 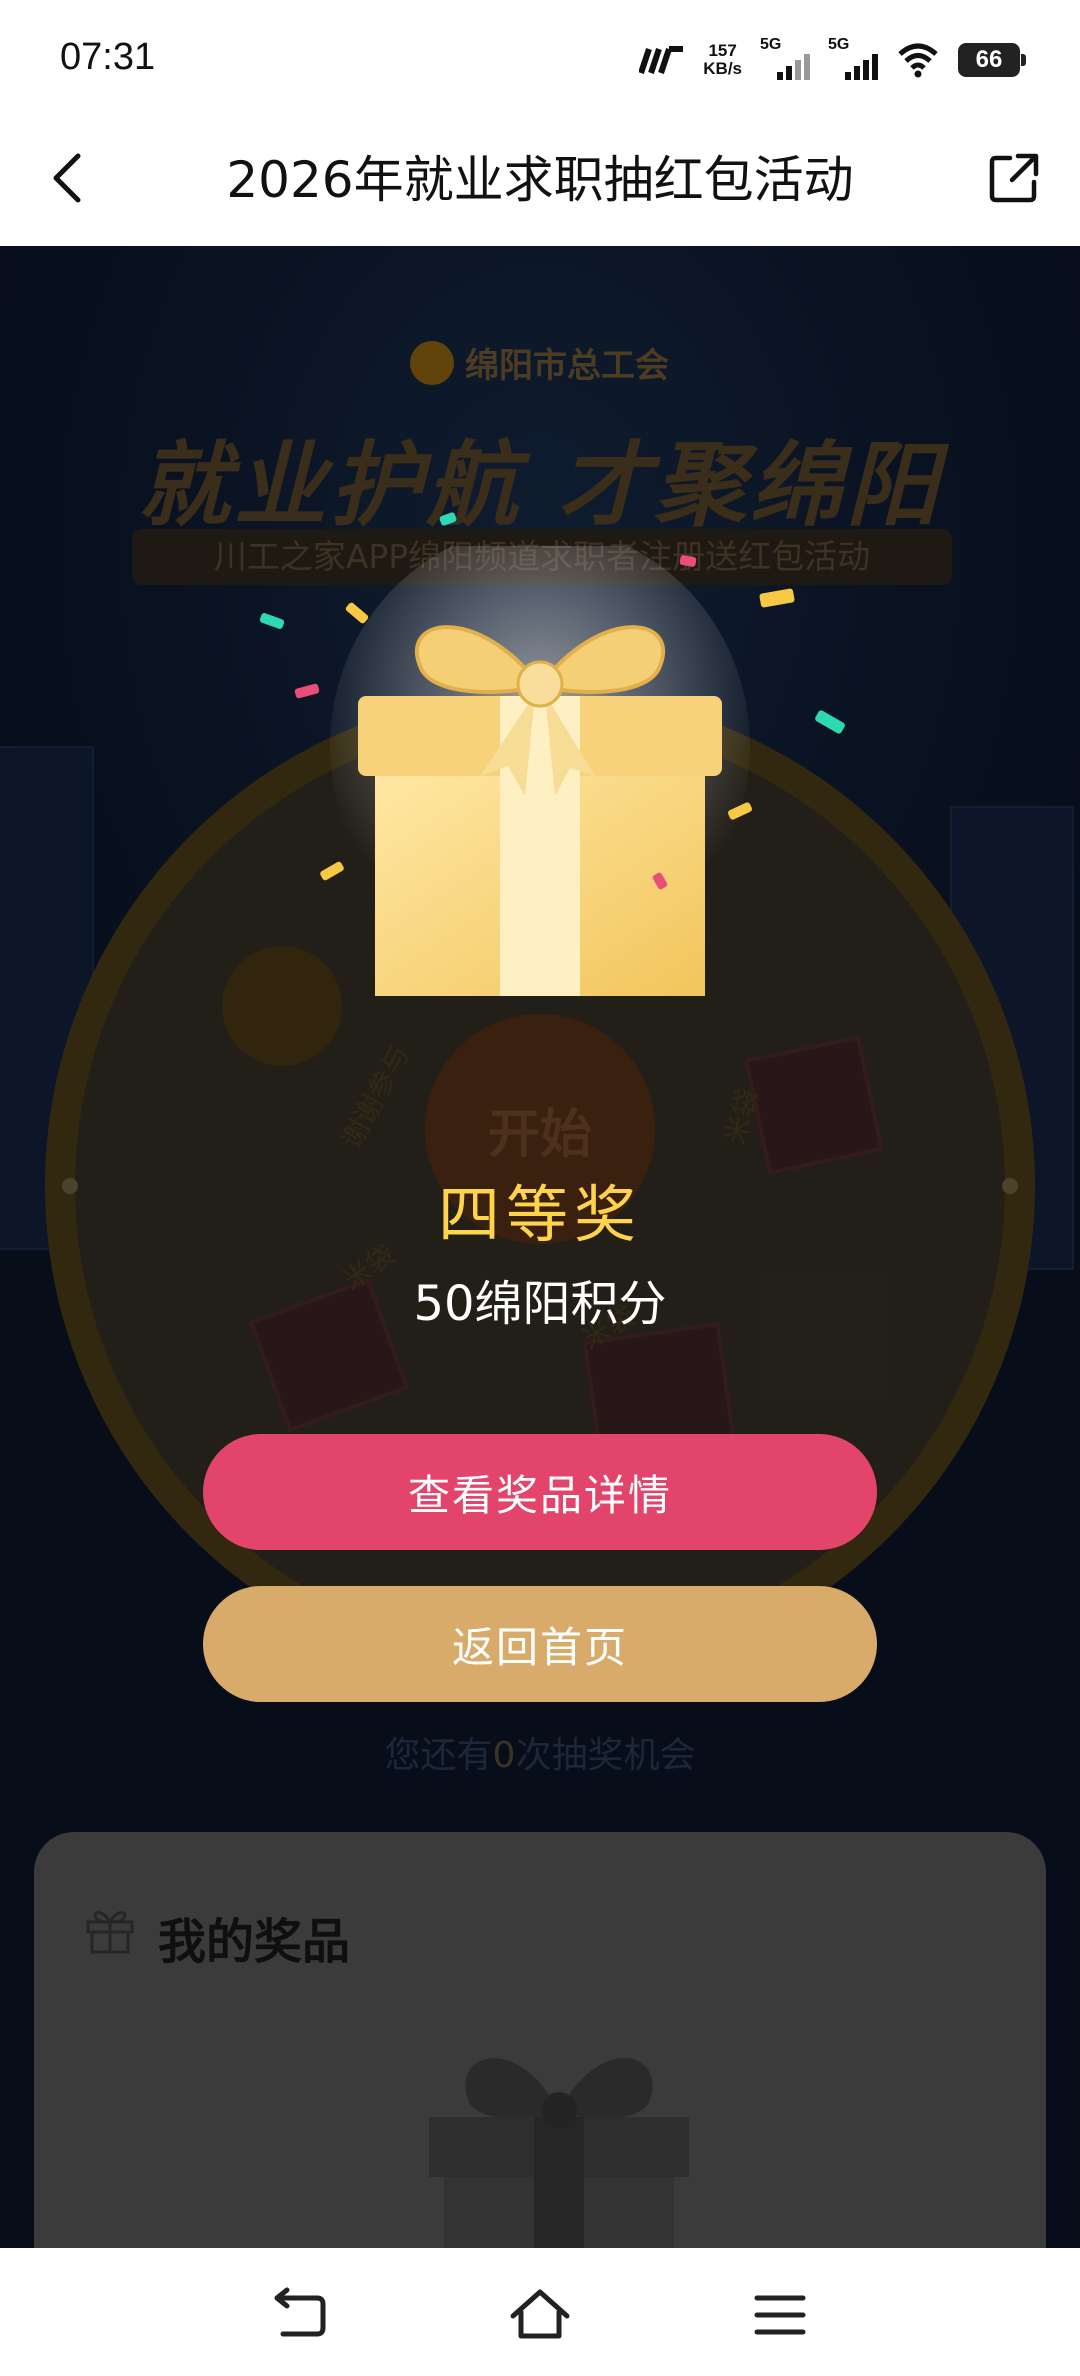 I want to click on status-bar: 07:31 157 KB/s 5G 5G 66, so click(x=540, y=59).